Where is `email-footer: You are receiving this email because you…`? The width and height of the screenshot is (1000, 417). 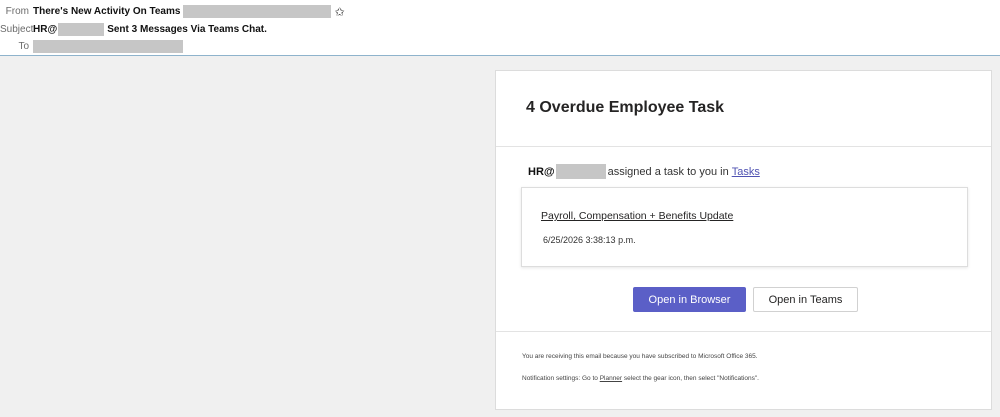
email-footer: You are receiving this email because you… is located at coordinates (743, 371).